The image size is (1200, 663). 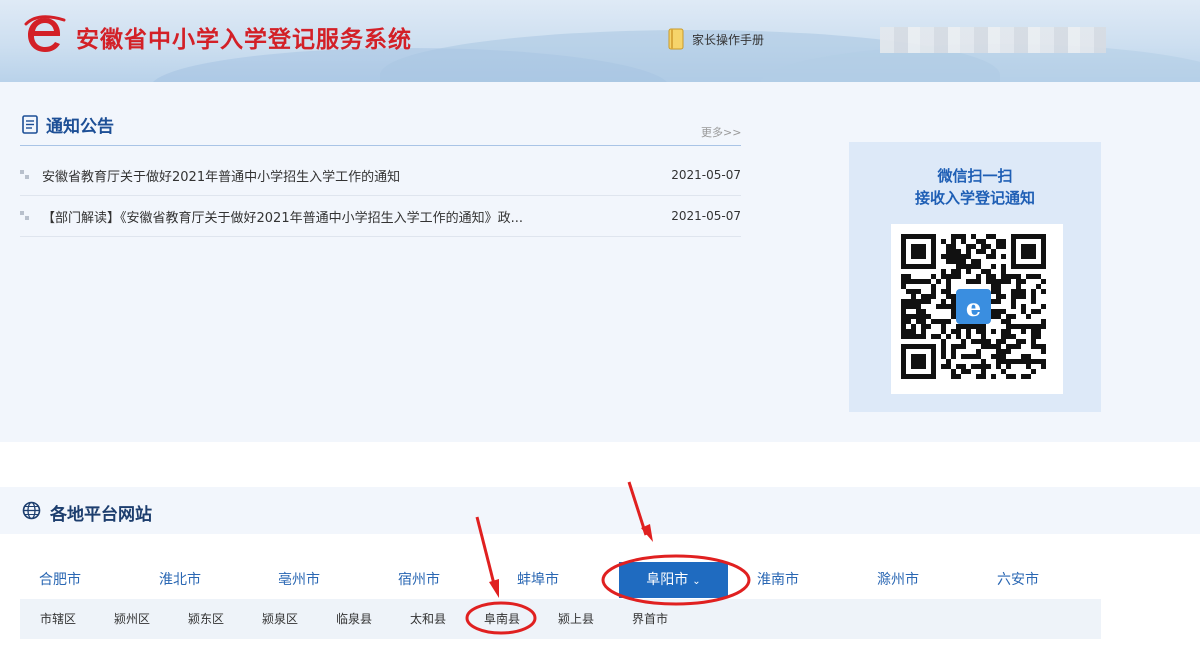 What do you see at coordinates (280, 619) in the screenshot?
I see `county-link: 颍泉区` at bounding box center [280, 619].